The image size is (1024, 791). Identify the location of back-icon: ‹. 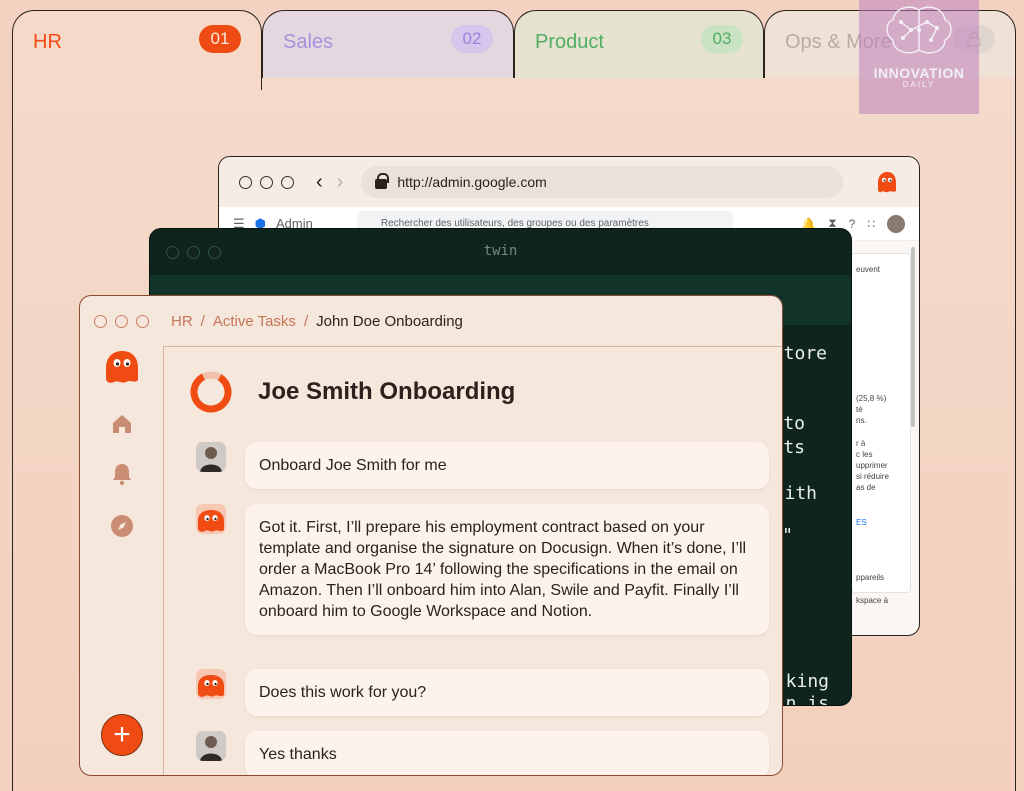
(319, 182).